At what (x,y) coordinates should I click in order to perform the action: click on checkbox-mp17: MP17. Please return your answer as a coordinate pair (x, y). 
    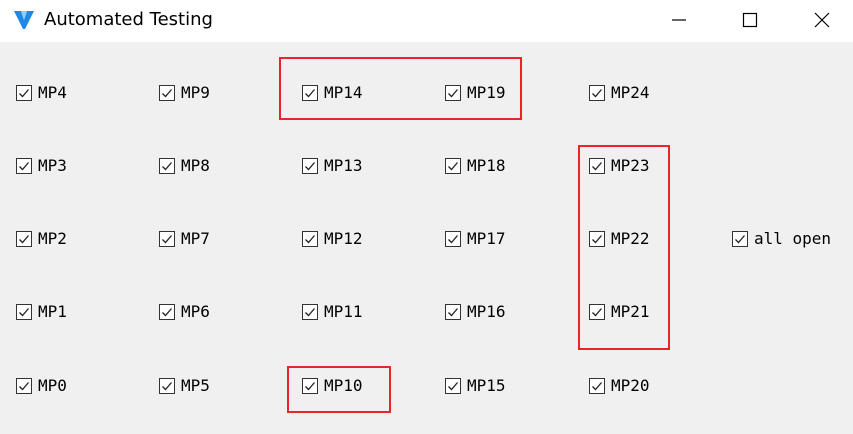
    Looking at the image, I should click on (475, 239).